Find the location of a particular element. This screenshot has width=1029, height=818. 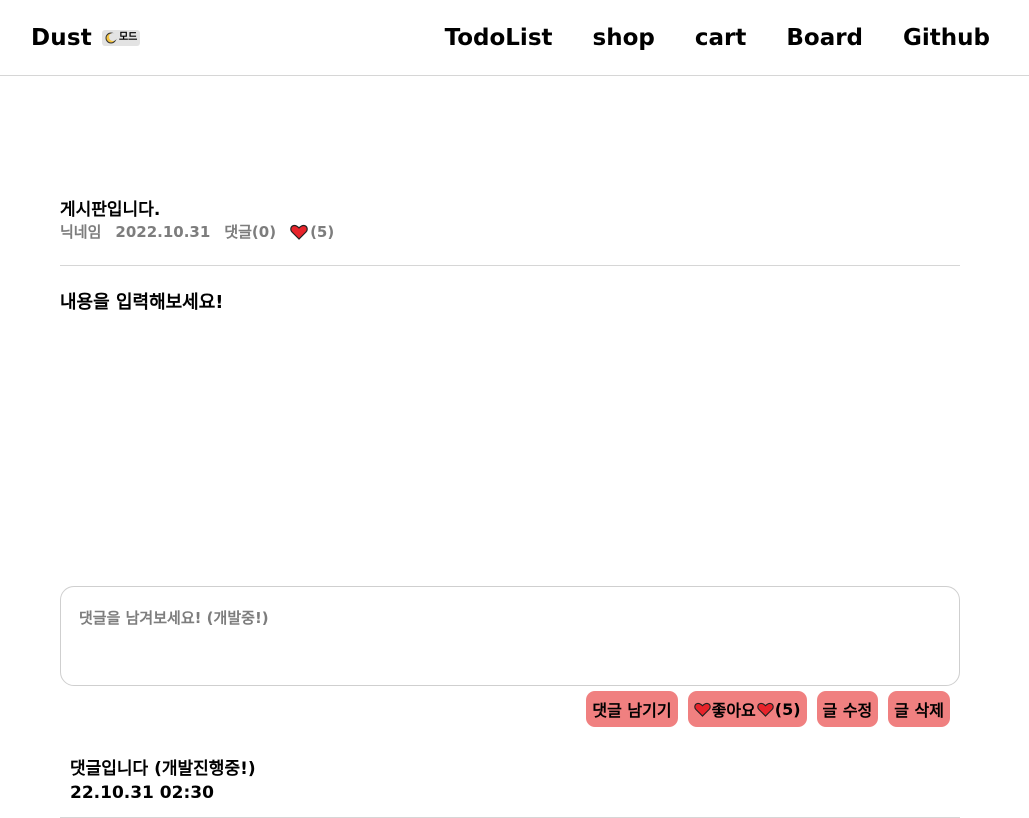

like-button: 좋아요 (5) is located at coordinates (747, 709).